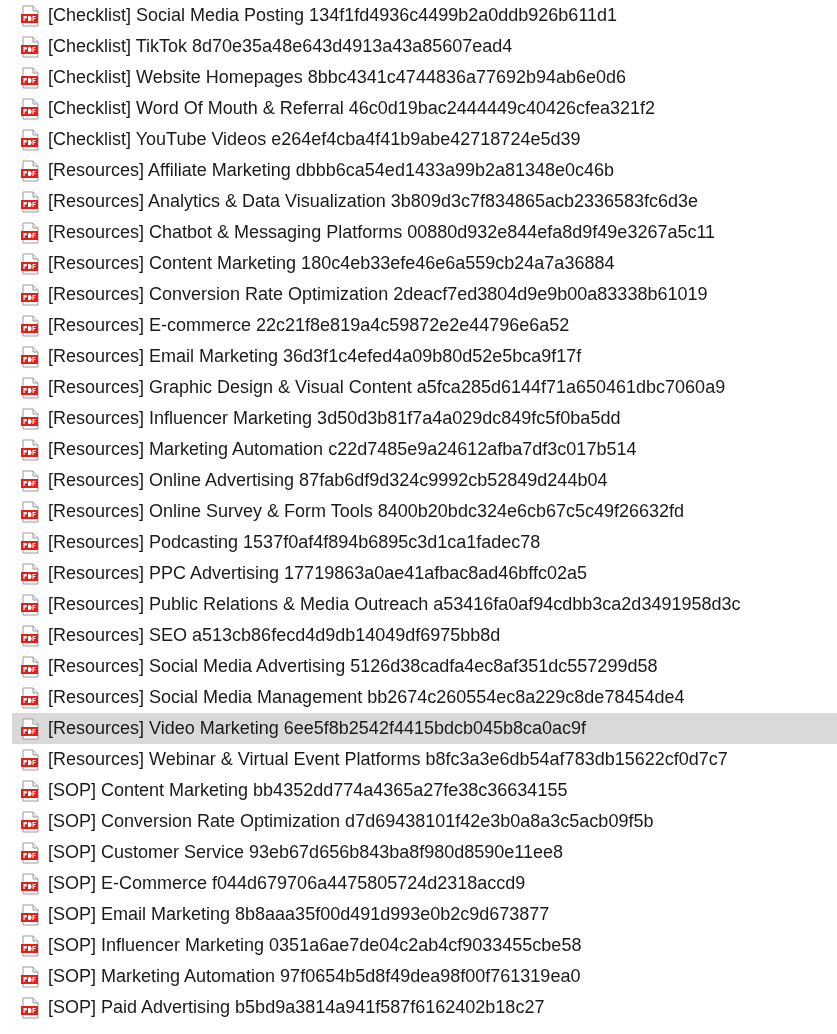  I want to click on file-row: [SOP] Paid Advertising b5bd9a3814a941f587f6162402b18c27, so click(424, 1007).